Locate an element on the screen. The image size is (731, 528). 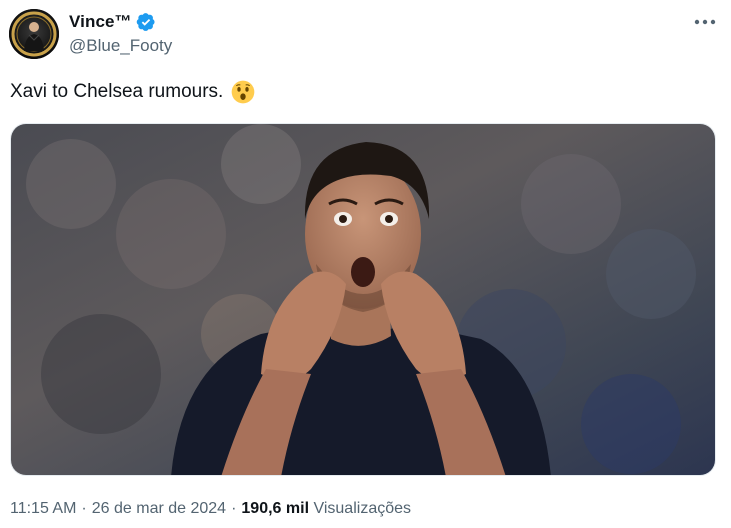
verified-badge-icon is located at coordinates (145, 22).